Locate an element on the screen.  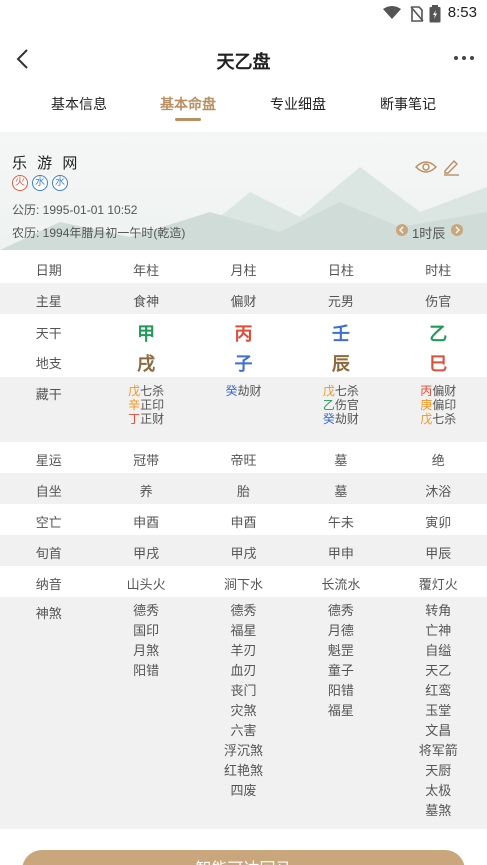
no-sim-icon is located at coordinates (417, 14).